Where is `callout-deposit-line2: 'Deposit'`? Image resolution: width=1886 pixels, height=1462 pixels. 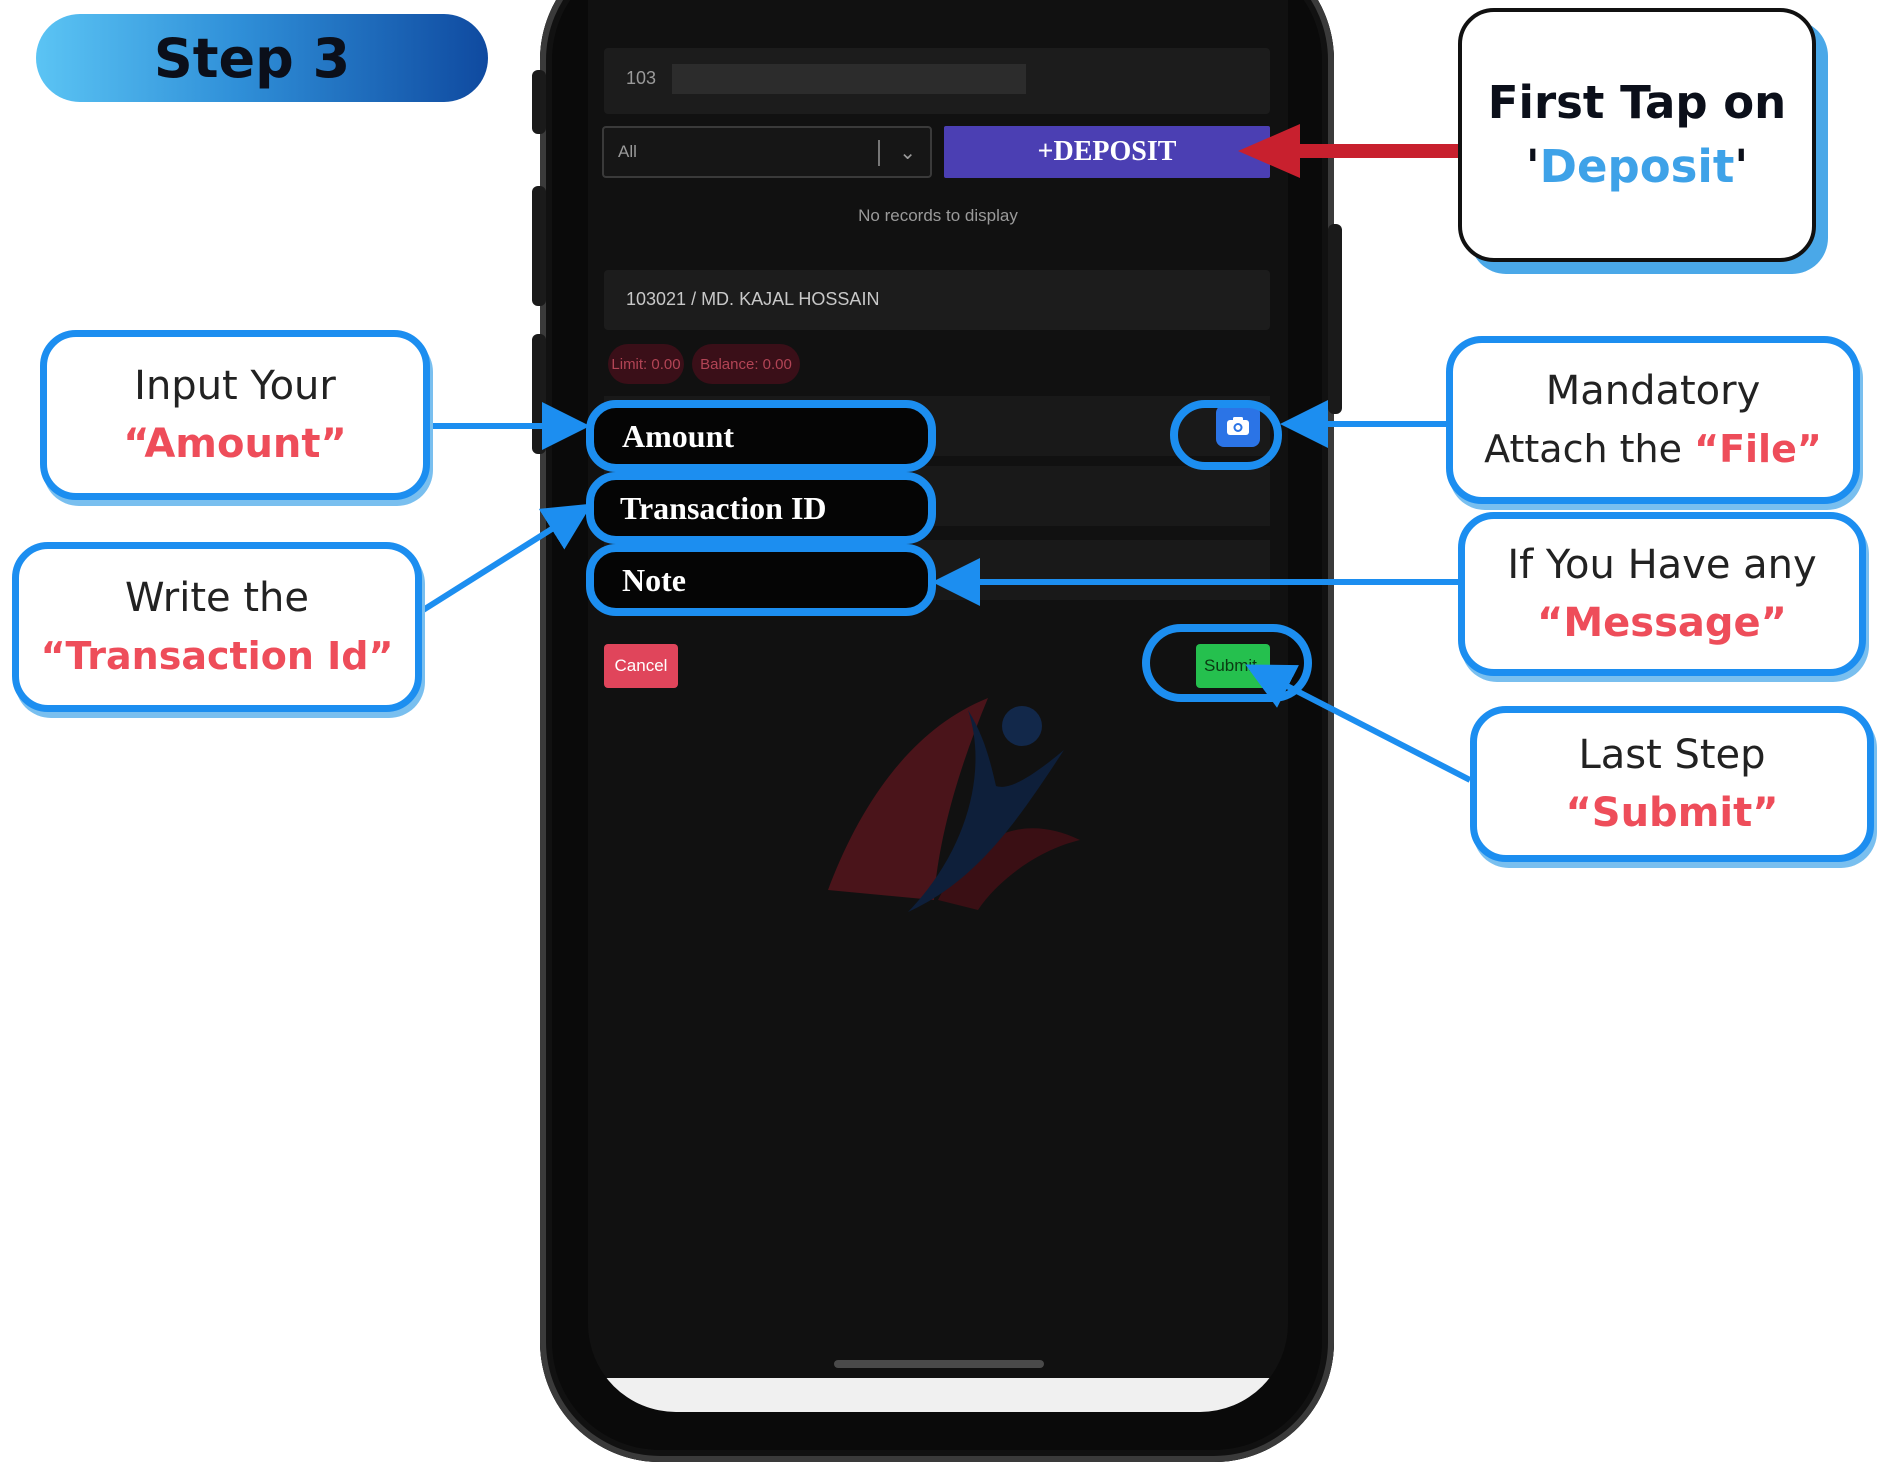
callout-deposit-line2: 'Deposit' is located at coordinates (1637, 166).